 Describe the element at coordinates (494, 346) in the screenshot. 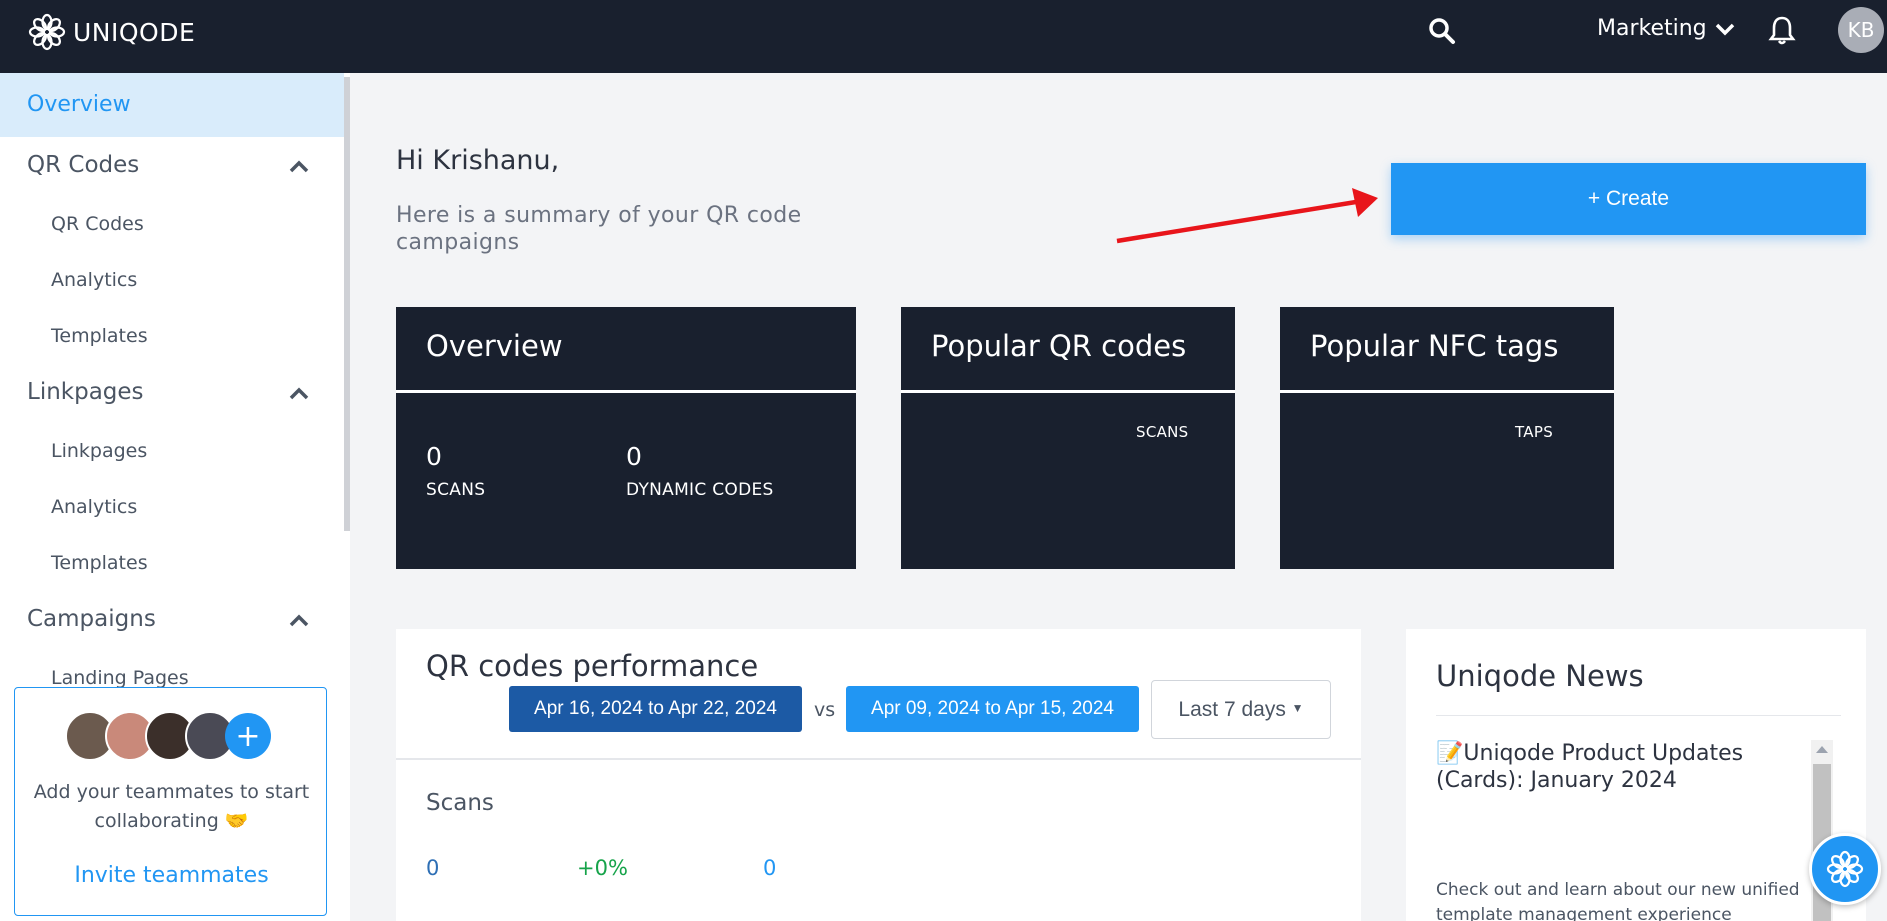

I see `overview-title: Overview` at that location.